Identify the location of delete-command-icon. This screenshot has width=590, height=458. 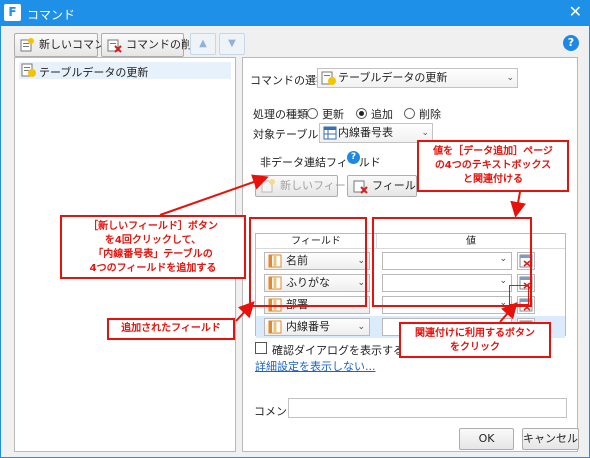
(114, 46).